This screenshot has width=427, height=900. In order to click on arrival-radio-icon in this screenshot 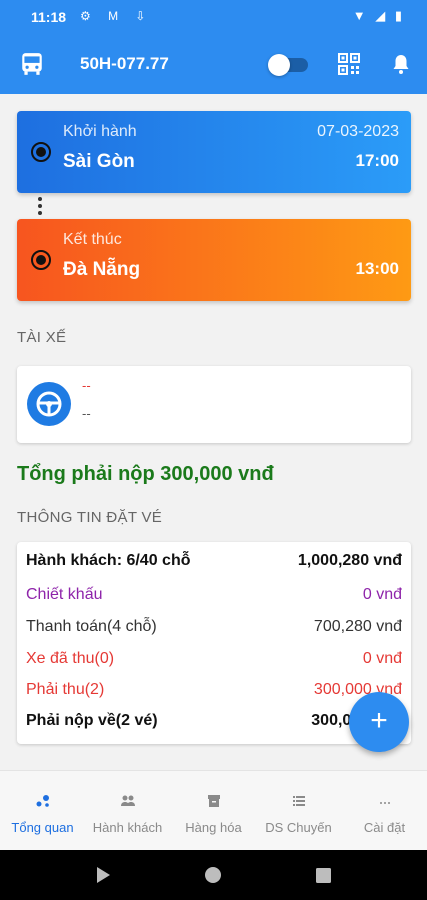, I will do `click(41, 260)`.